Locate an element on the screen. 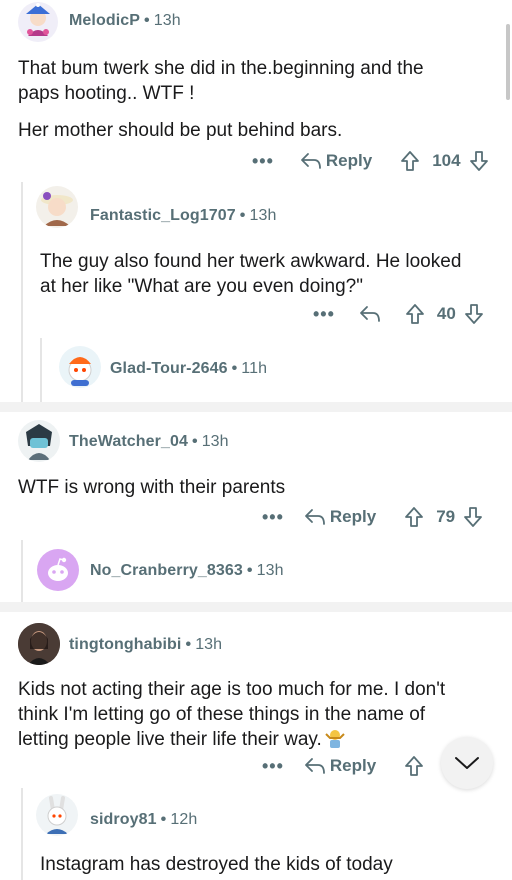 Image resolution: width=512 pixels, height=880 pixels. comment-actions: ••• Reply is located at coordinates (349, 766).